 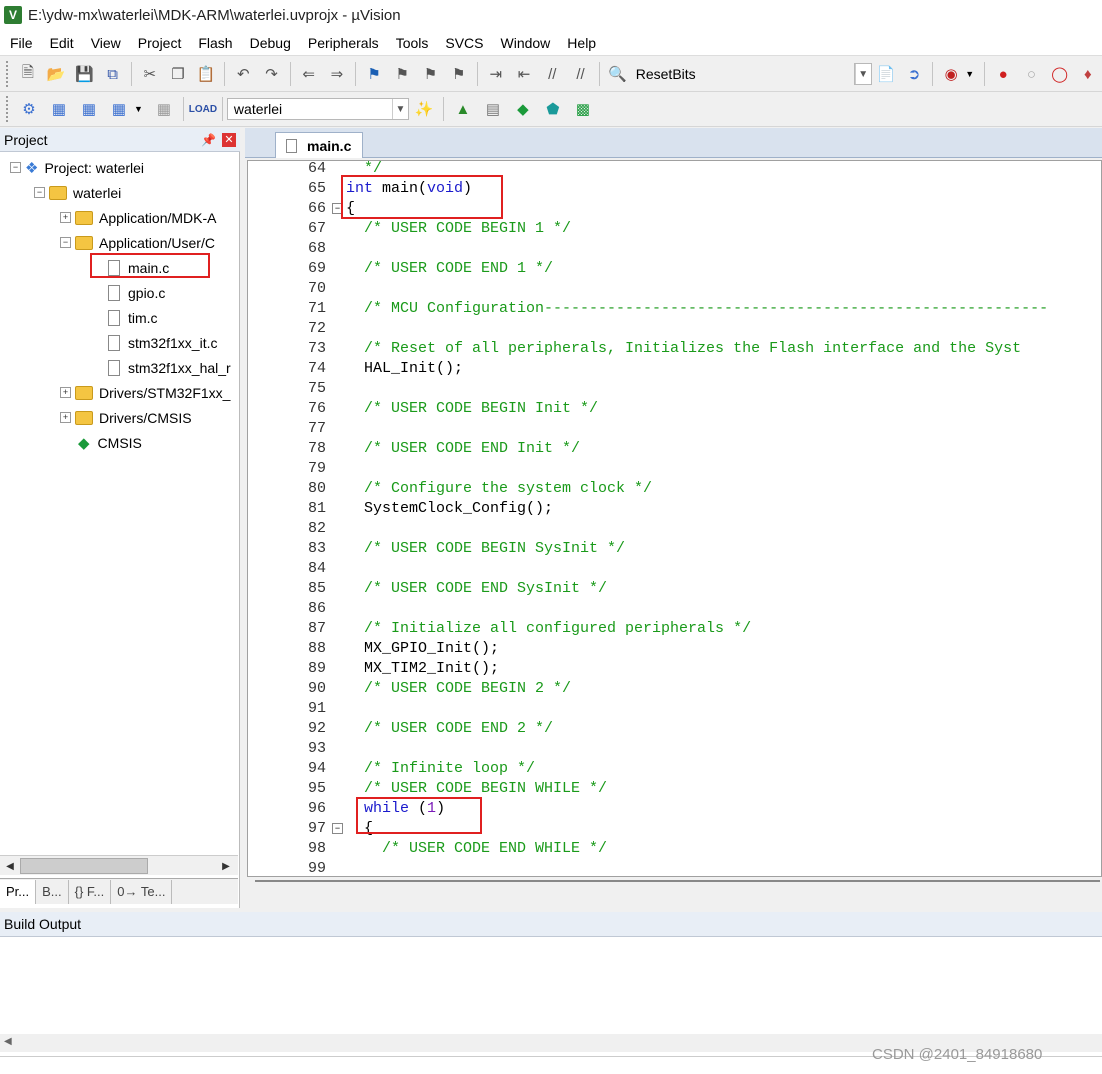 I want to click on project-icon: ❖, so click(x=32, y=168).